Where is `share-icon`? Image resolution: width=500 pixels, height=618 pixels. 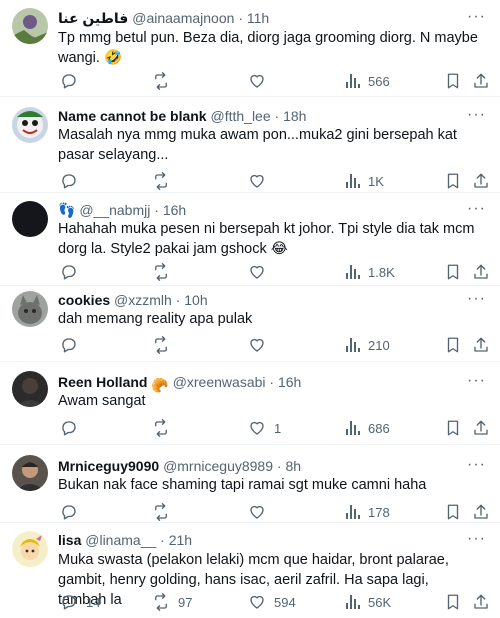 share-icon is located at coordinates (481, 344).